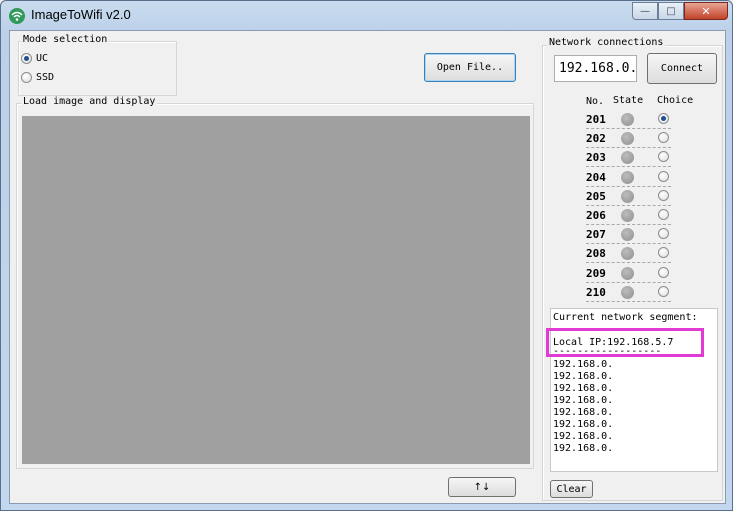  What do you see at coordinates (470, 67) in the screenshot?
I see `open-file-button: Open File..` at bounding box center [470, 67].